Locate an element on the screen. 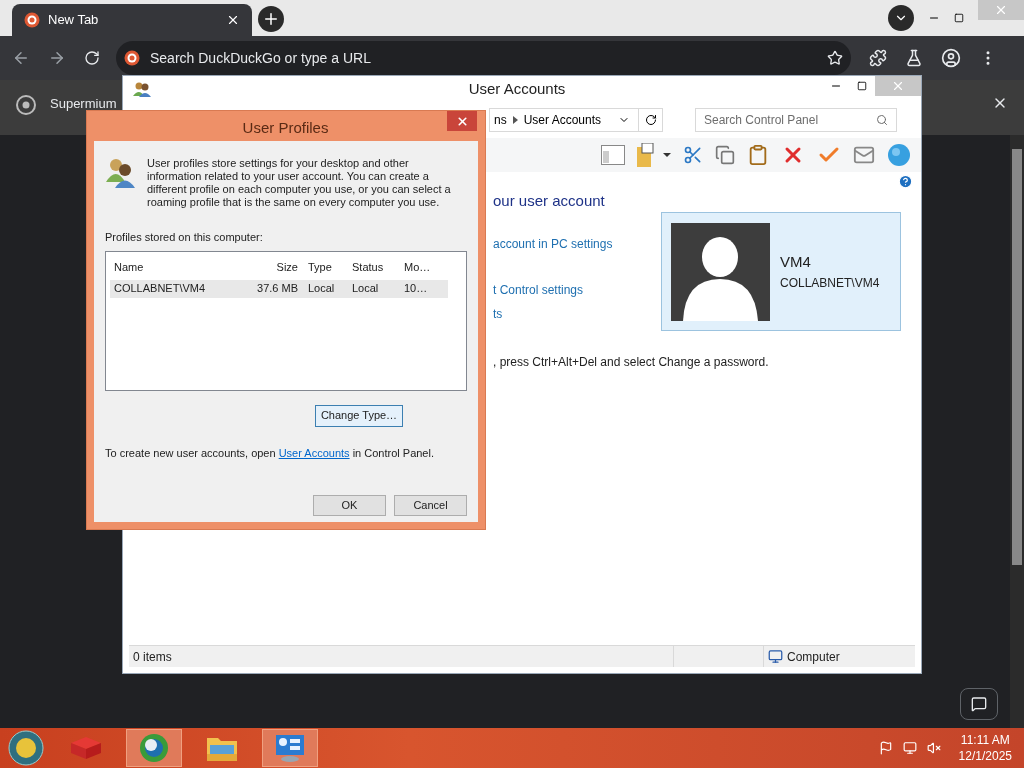 The image size is (1024, 768). help-icon is located at coordinates (905, 181).